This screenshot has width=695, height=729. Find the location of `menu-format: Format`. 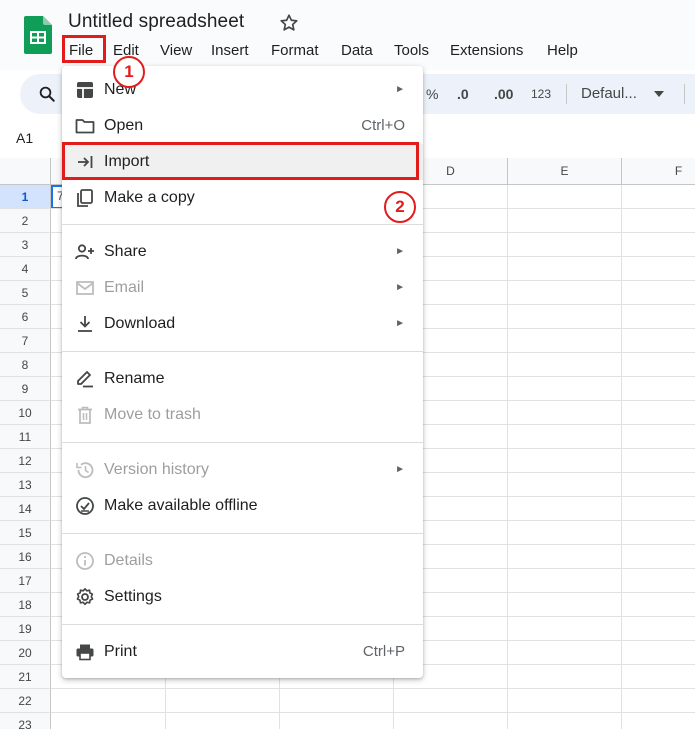

menu-format: Format is located at coordinates (295, 51).